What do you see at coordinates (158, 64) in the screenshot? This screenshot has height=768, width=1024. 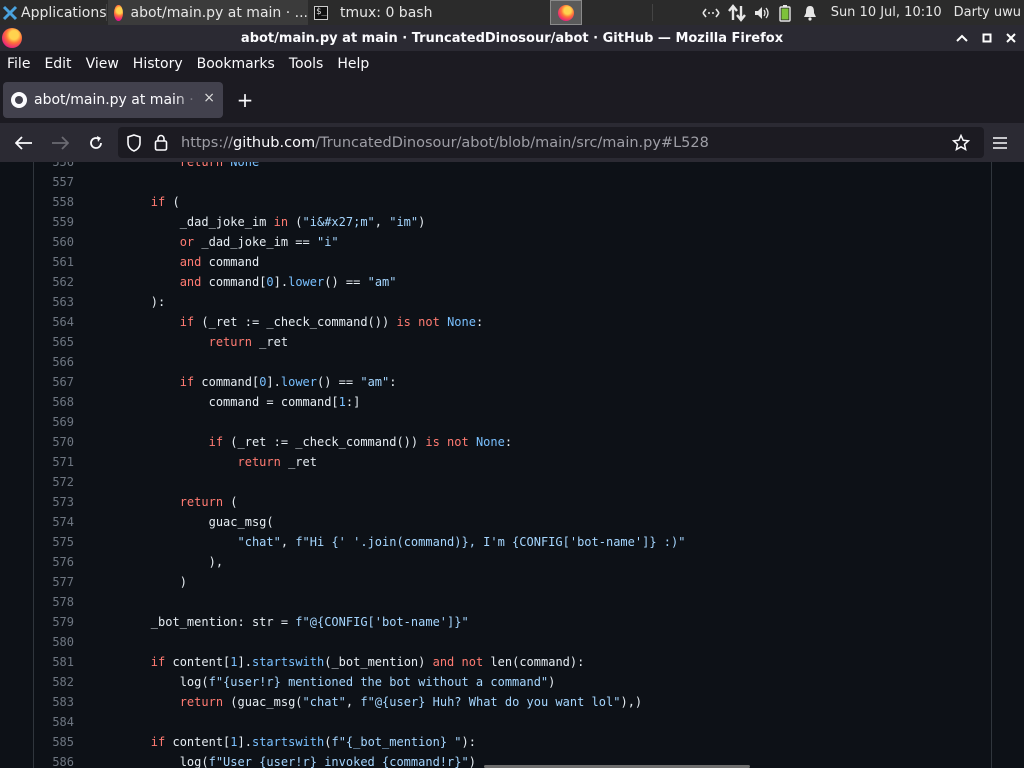 I see `menu-history: History` at bounding box center [158, 64].